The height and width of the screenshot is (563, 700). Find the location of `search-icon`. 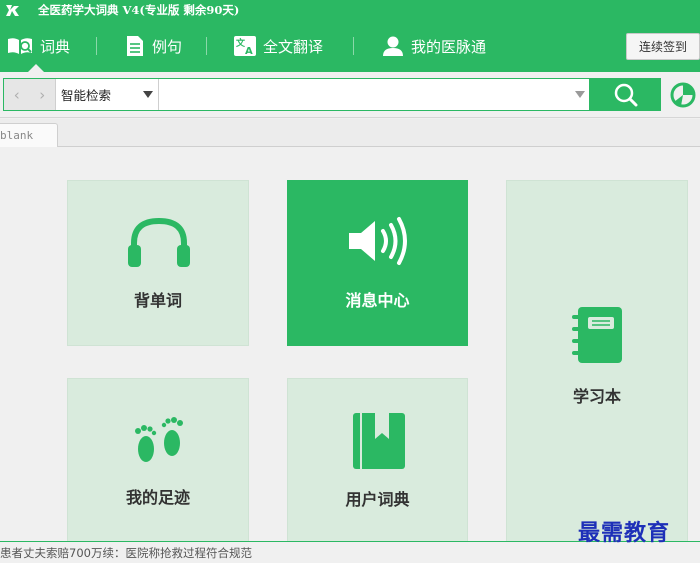

search-icon is located at coordinates (625, 94).